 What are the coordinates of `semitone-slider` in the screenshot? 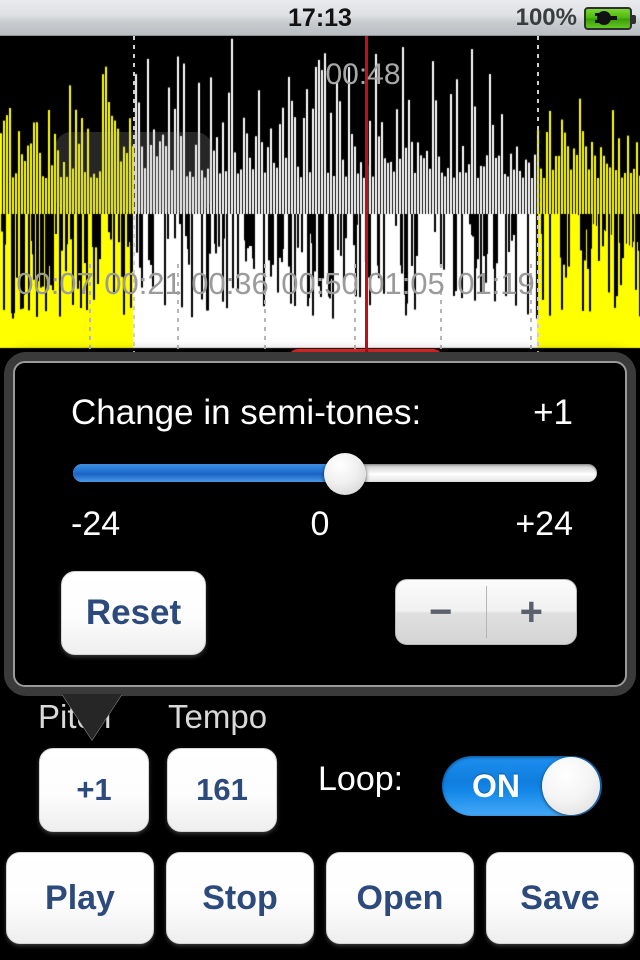 It's located at (335, 474).